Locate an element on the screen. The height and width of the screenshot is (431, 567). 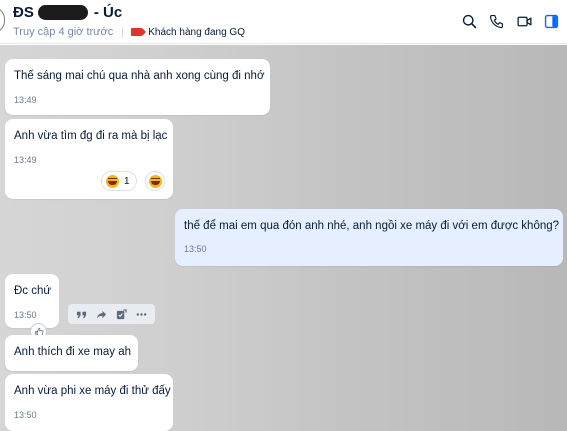
more-icon is located at coordinates (141, 314).